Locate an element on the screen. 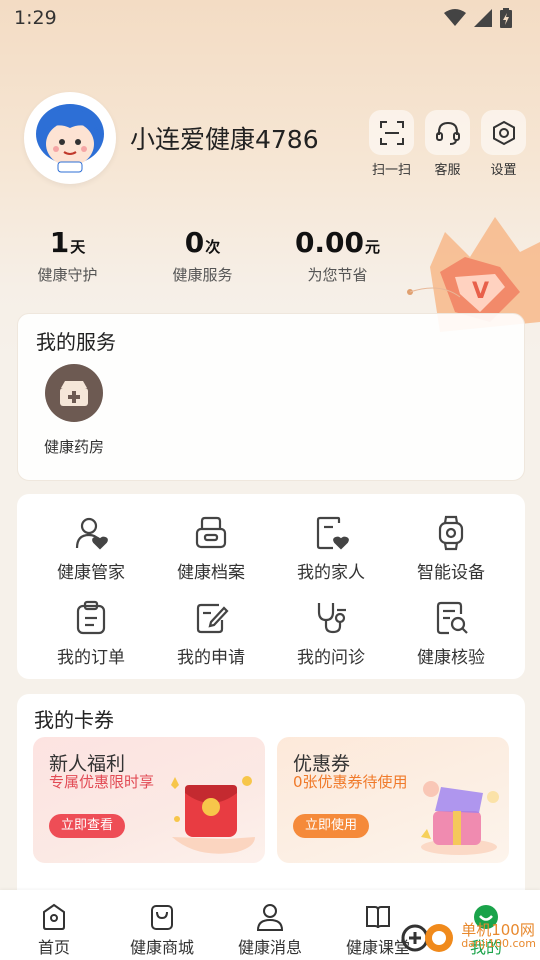  settings-icon is located at coordinates (503, 132).